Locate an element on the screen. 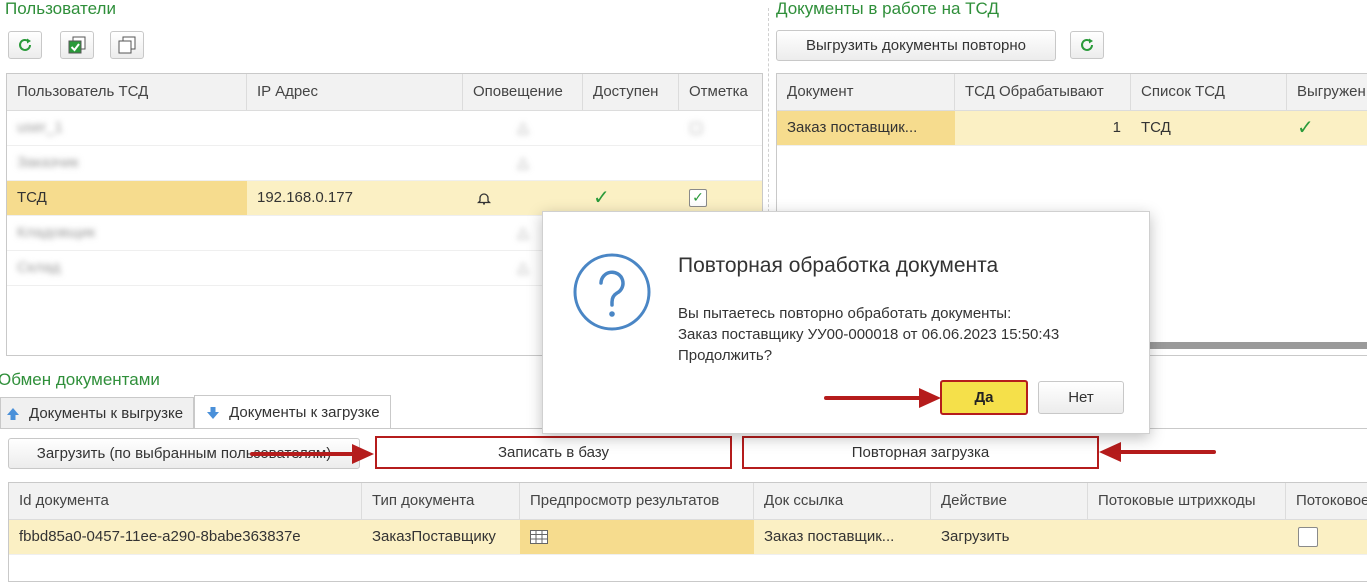 The width and height of the screenshot is (1367, 582). col-preview: Предпросмотр результатов is located at coordinates (637, 501).